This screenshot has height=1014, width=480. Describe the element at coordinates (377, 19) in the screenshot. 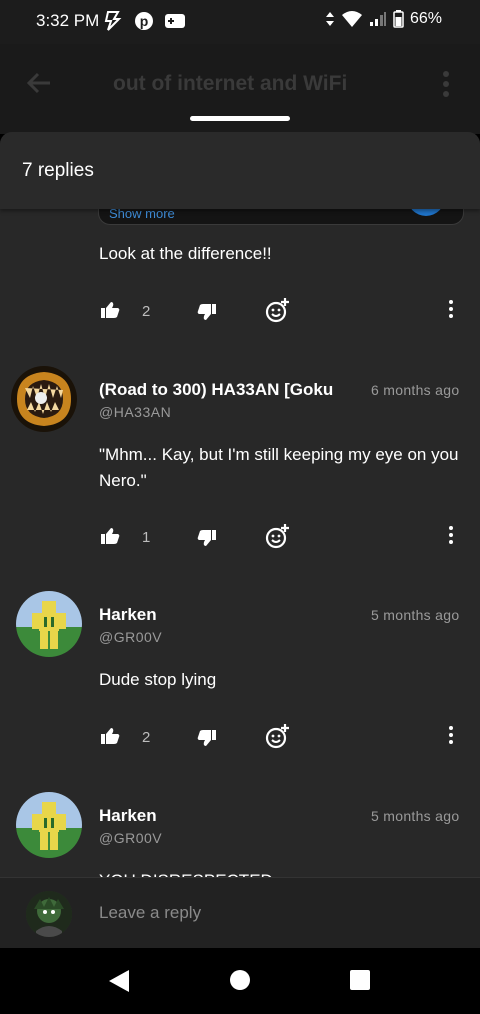

I see `signal-icon` at that location.